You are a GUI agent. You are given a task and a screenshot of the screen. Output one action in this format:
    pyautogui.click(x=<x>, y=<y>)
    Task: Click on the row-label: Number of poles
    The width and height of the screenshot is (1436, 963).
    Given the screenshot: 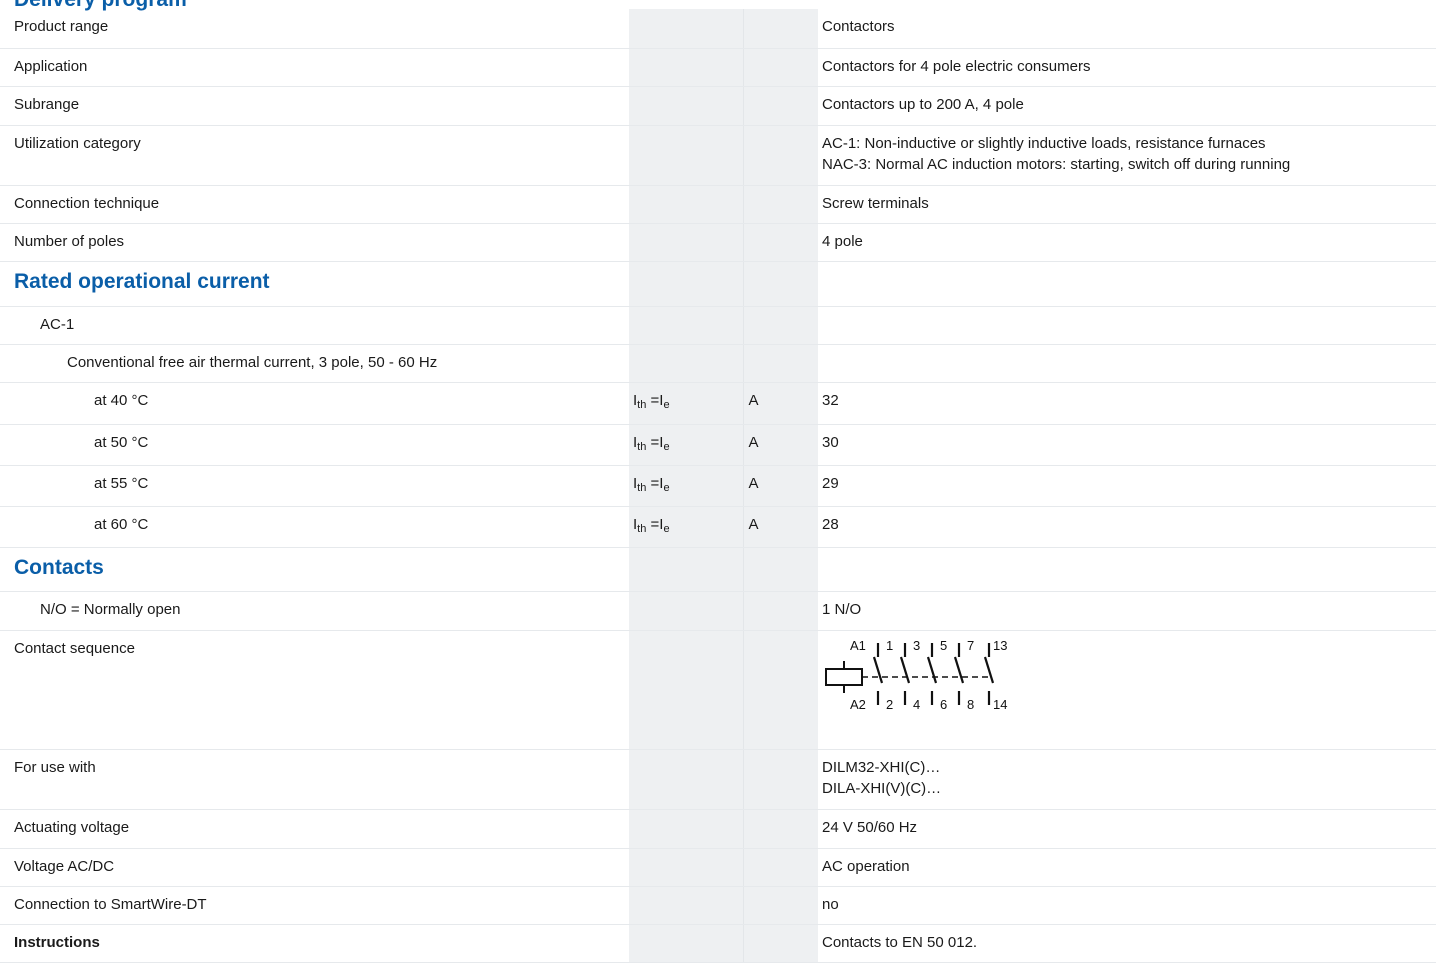 What is the action you would take?
    pyautogui.click(x=69, y=241)
    